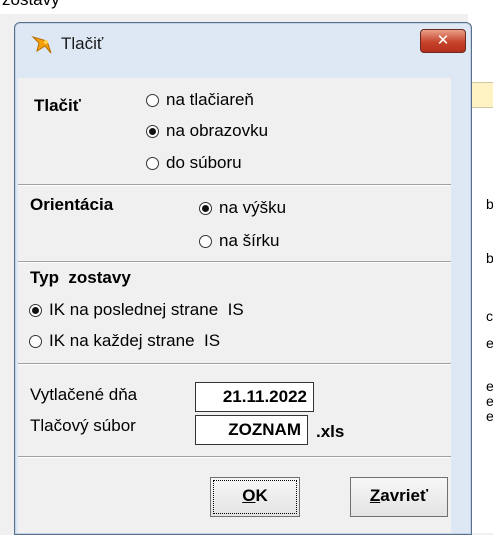 Image resolution: width=493 pixels, height=535 pixels. Describe the element at coordinates (205, 241) in the screenshot. I see `radio-orientation-landscape` at that location.